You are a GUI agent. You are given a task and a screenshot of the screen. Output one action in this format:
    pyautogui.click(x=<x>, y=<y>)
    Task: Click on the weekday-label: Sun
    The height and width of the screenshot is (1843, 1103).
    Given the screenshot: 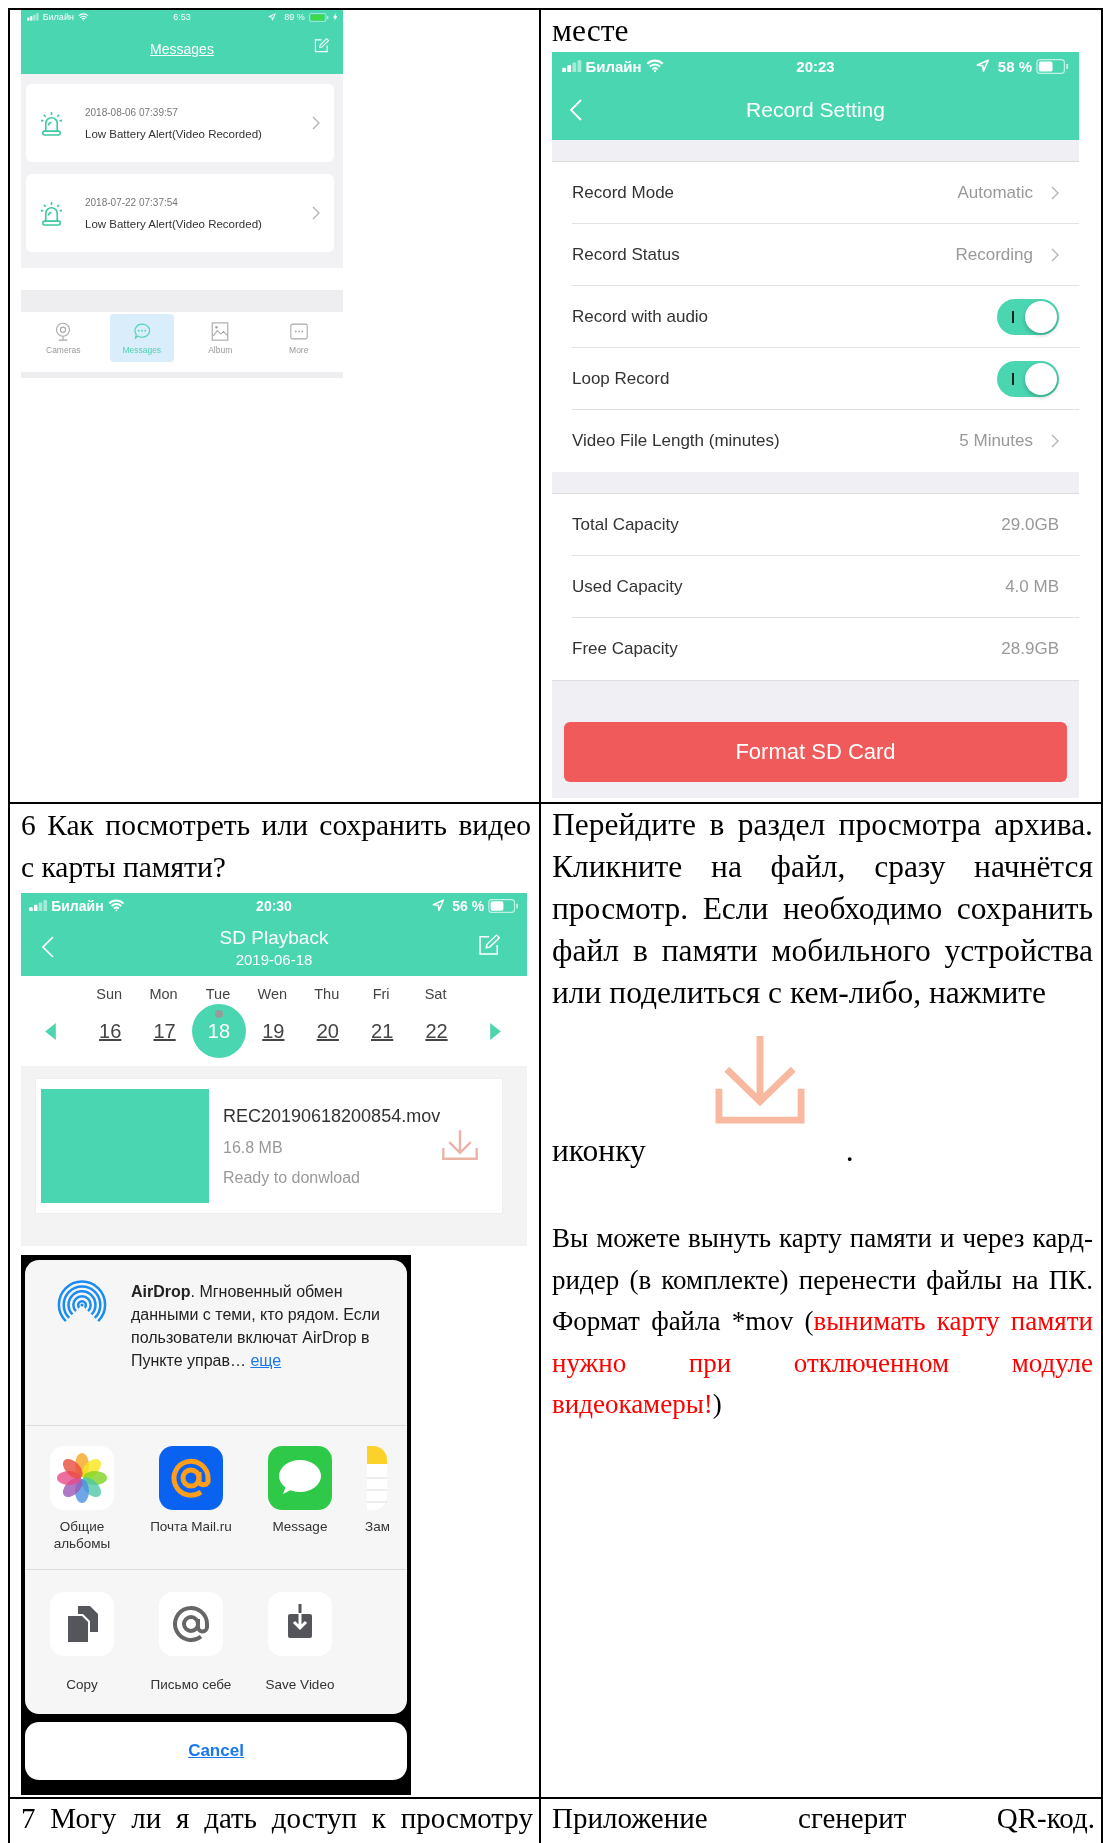 What is the action you would take?
    pyautogui.click(x=109, y=994)
    